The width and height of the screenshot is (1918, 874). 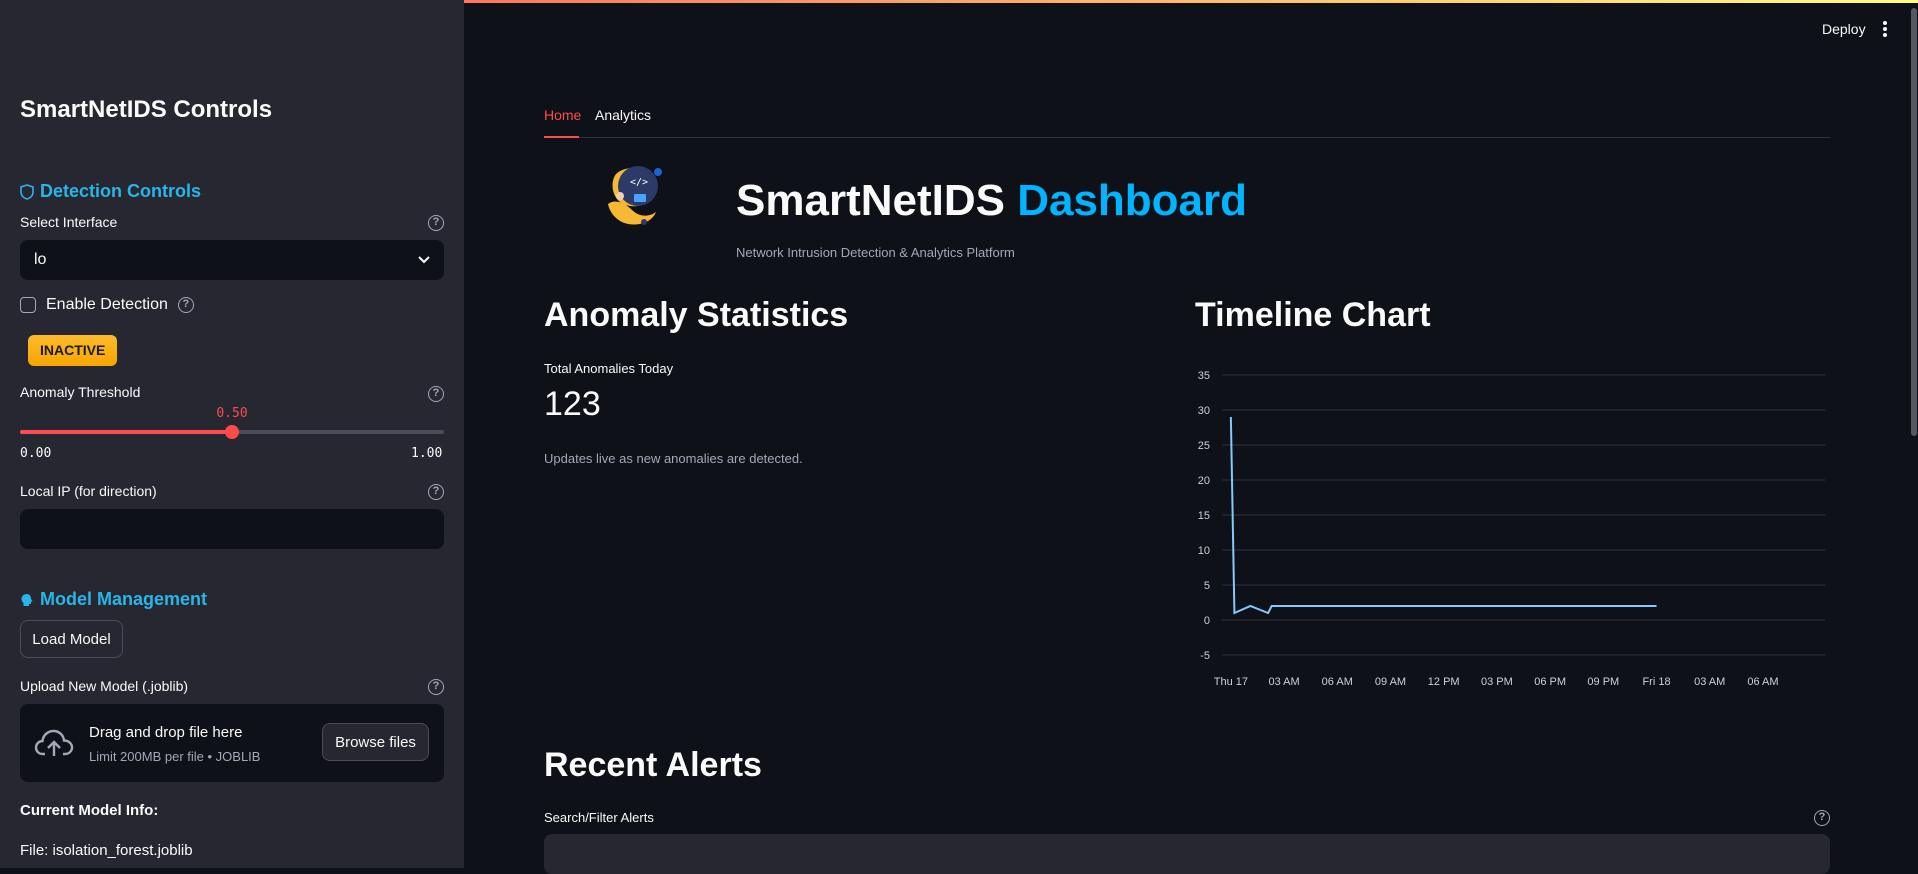 What do you see at coordinates (653, 765) in the screenshot?
I see `recent-alerts-heading: Recent Alerts` at bounding box center [653, 765].